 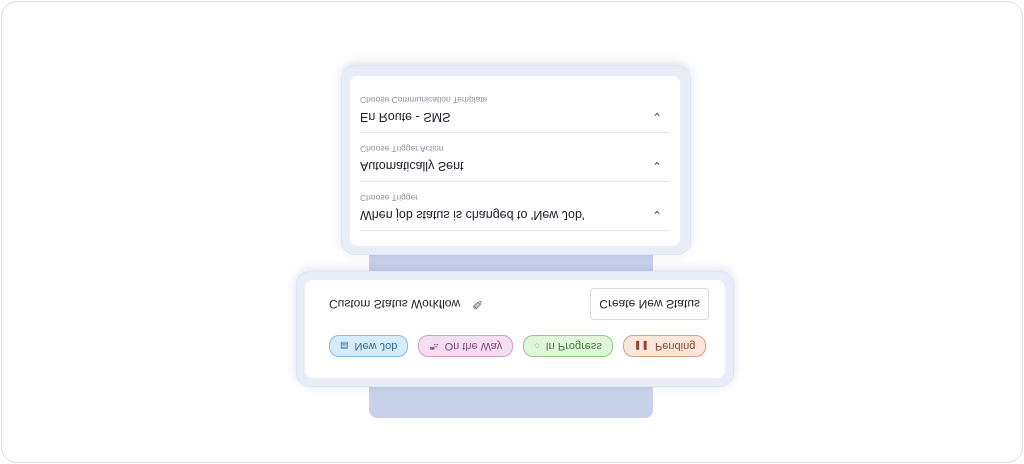 What do you see at coordinates (473, 346) in the screenshot?
I see `chip-label: On the Way` at bounding box center [473, 346].